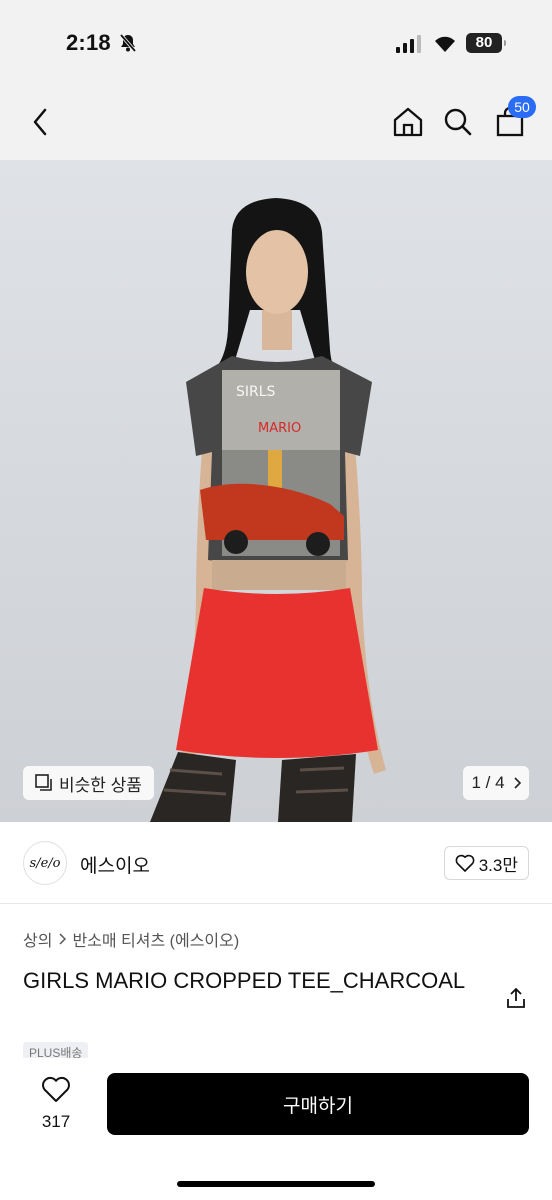 This screenshot has height=1200, width=552. I want to click on similar-products-button: 비슷한 상품, so click(88, 783).